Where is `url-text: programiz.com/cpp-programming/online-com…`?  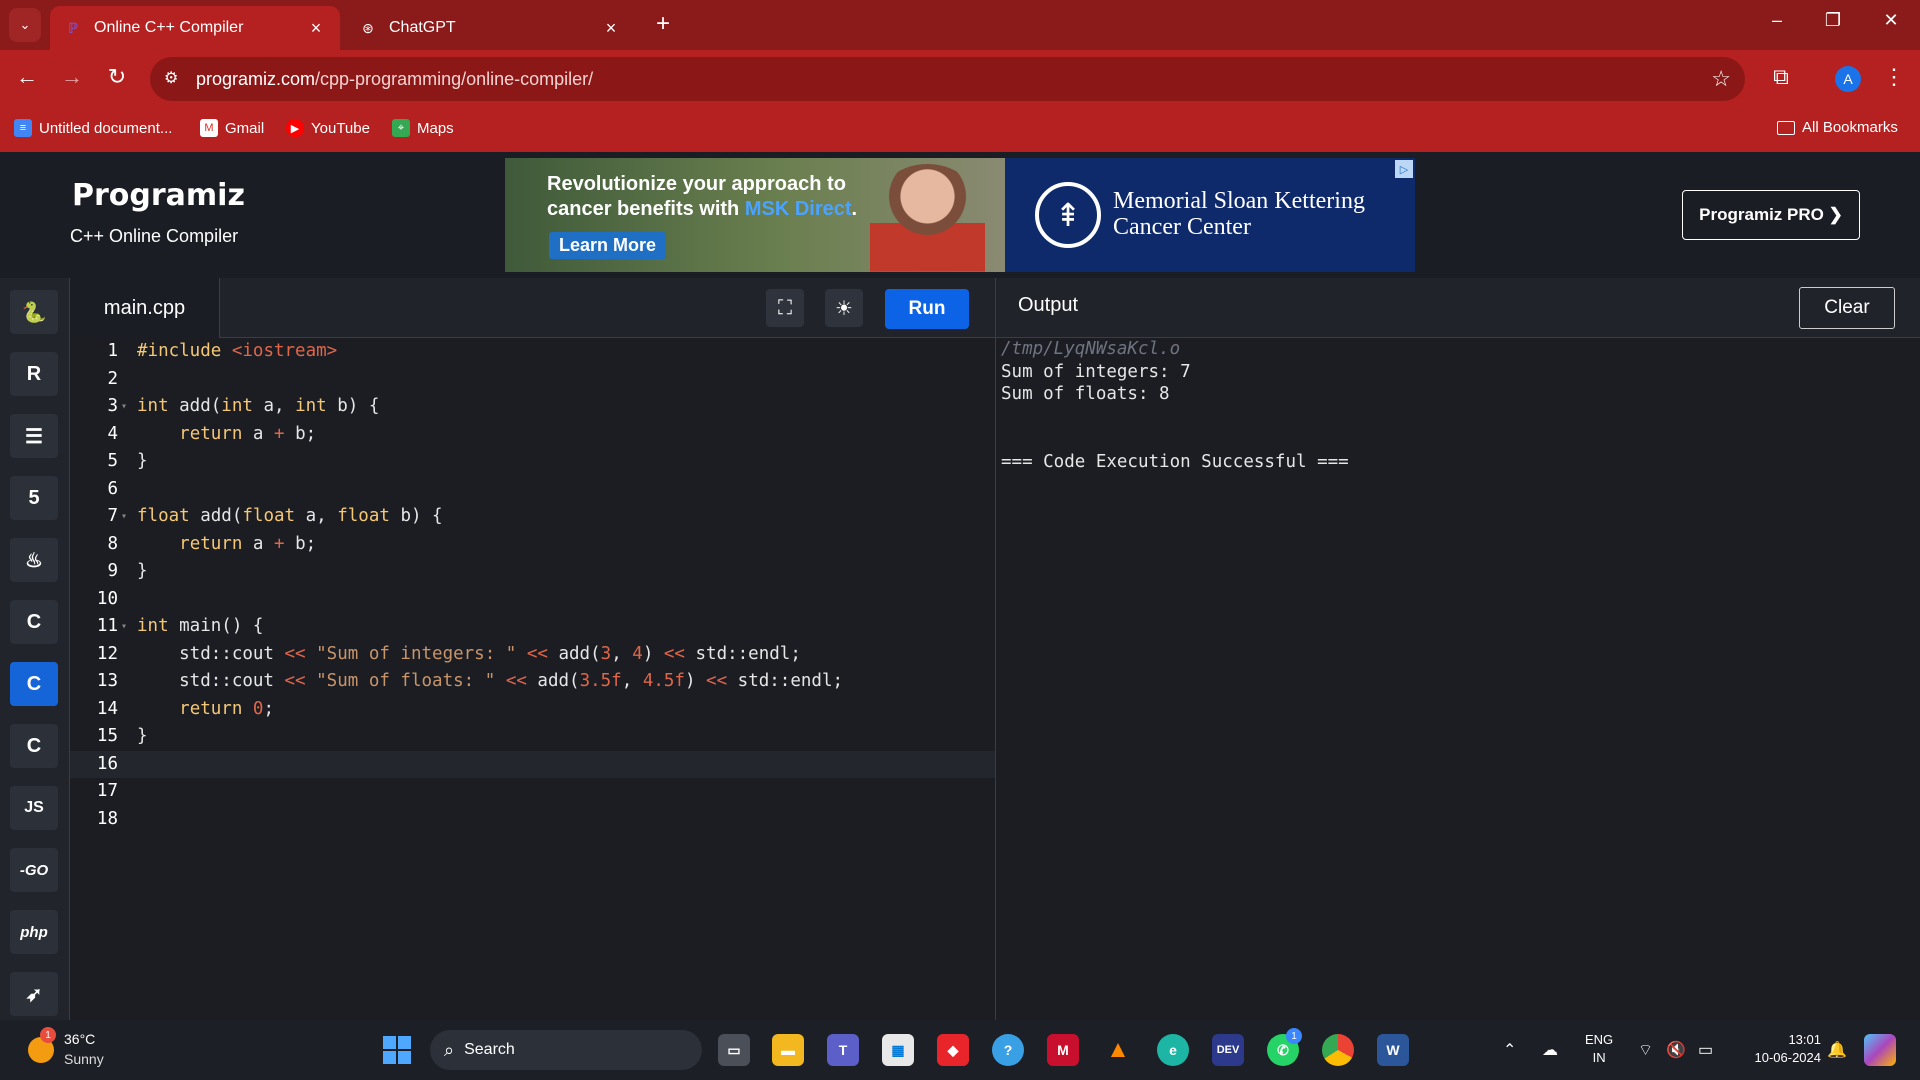 url-text: programiz.com/cpp-programming/online-com… is located at coordinates (394, 79).